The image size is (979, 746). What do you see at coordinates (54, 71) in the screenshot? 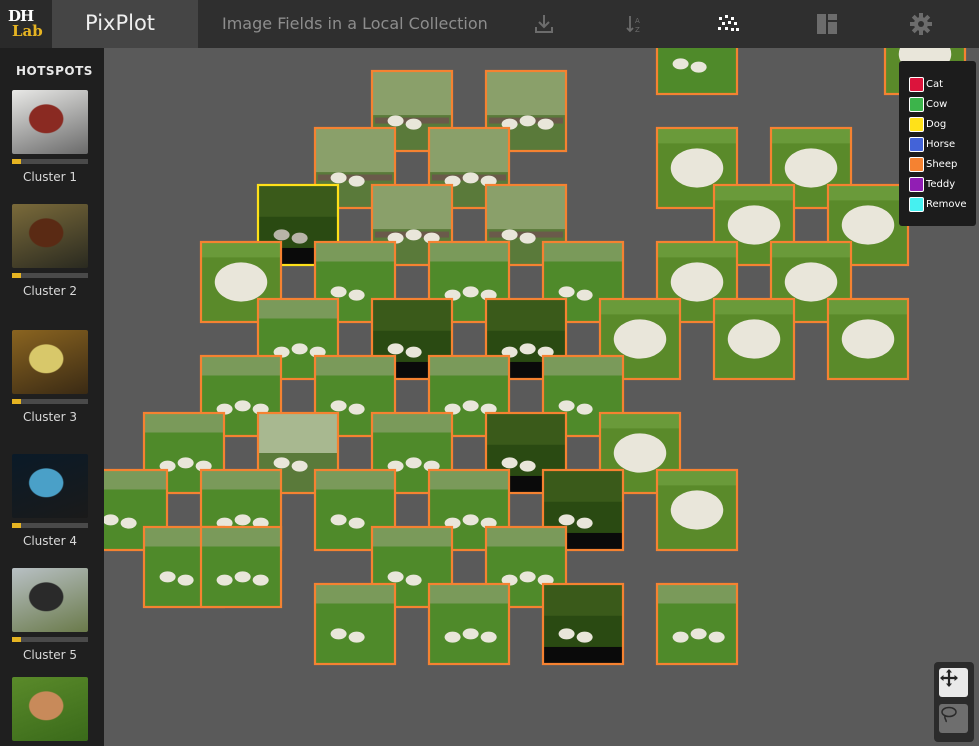
I see `hotspots-title: HOTSPOTS` at bounding box center [54, 71].